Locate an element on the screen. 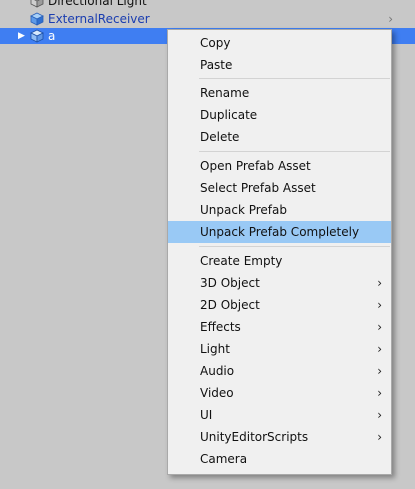  menu-item-label: 2D Object is located at coordinates (230, 305).